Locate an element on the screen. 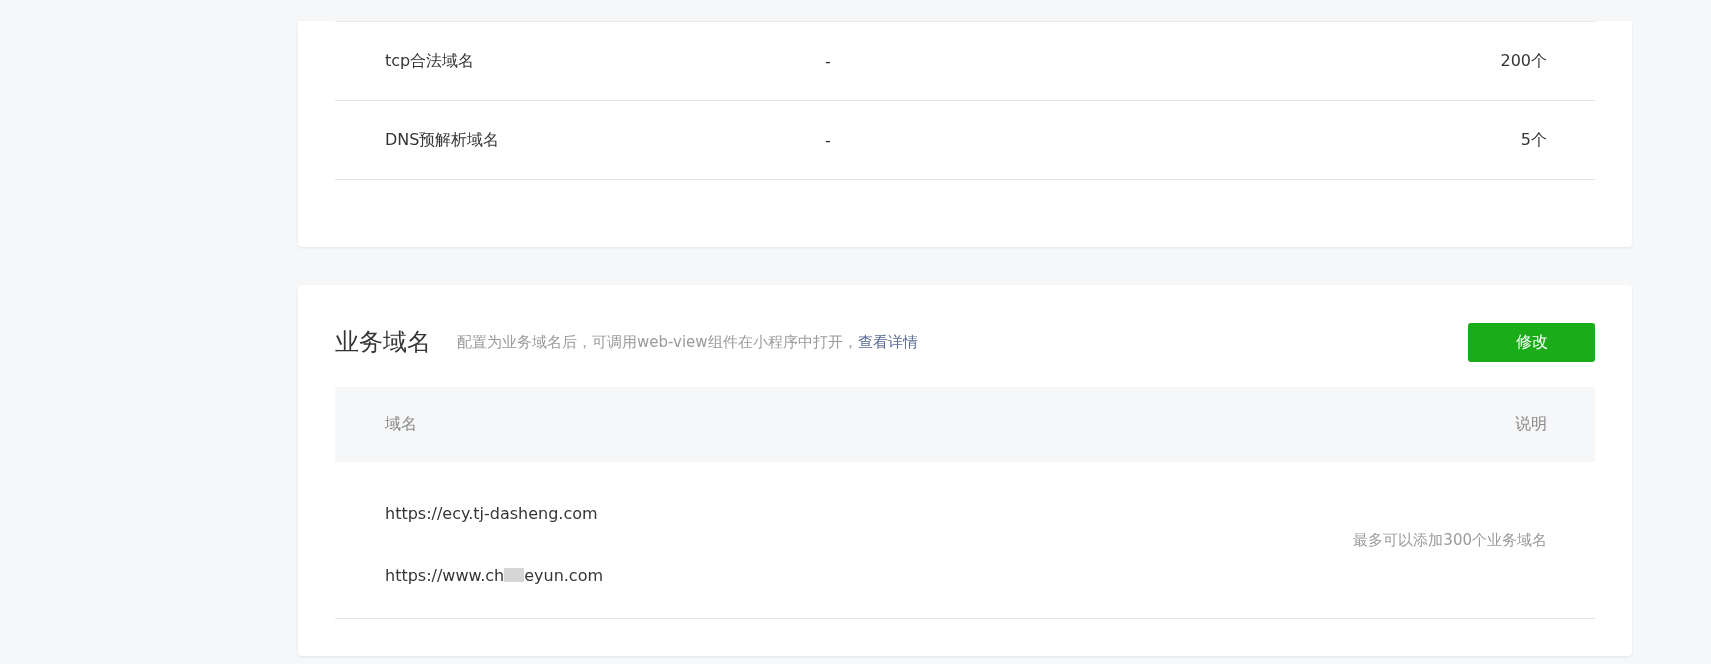 The width and height of the screenshot is (1711, 664). edit-button: 修改 is located at coordinates (1531, 342).